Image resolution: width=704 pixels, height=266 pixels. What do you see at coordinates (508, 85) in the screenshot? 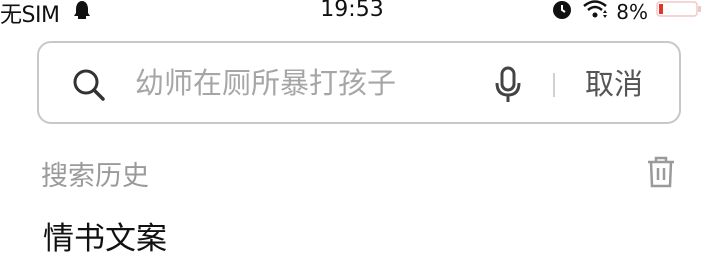
I see `mic-icon` at bounding box center [508, 85].